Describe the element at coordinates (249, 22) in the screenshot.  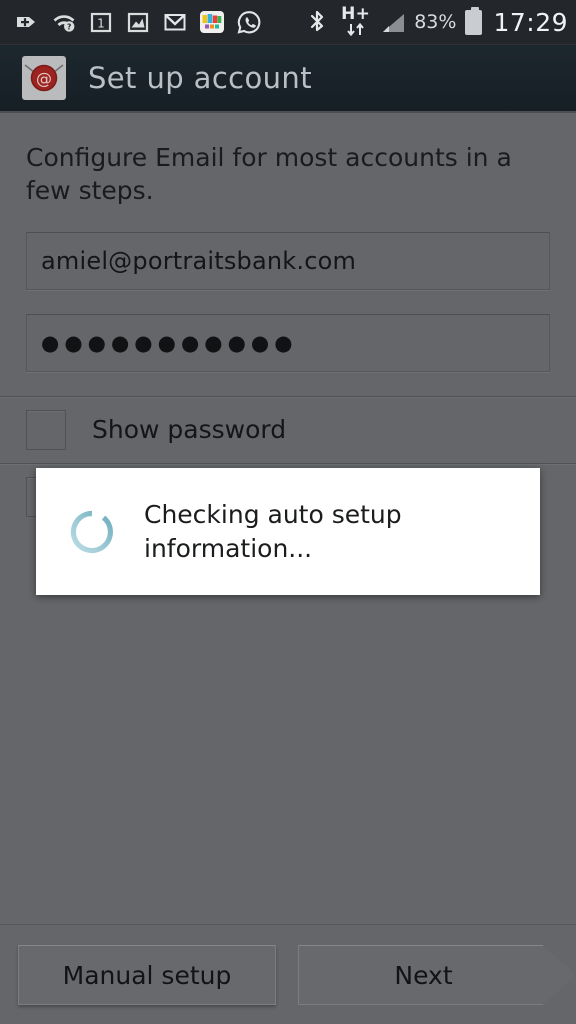
I see `whatsapp-icon` at that location.